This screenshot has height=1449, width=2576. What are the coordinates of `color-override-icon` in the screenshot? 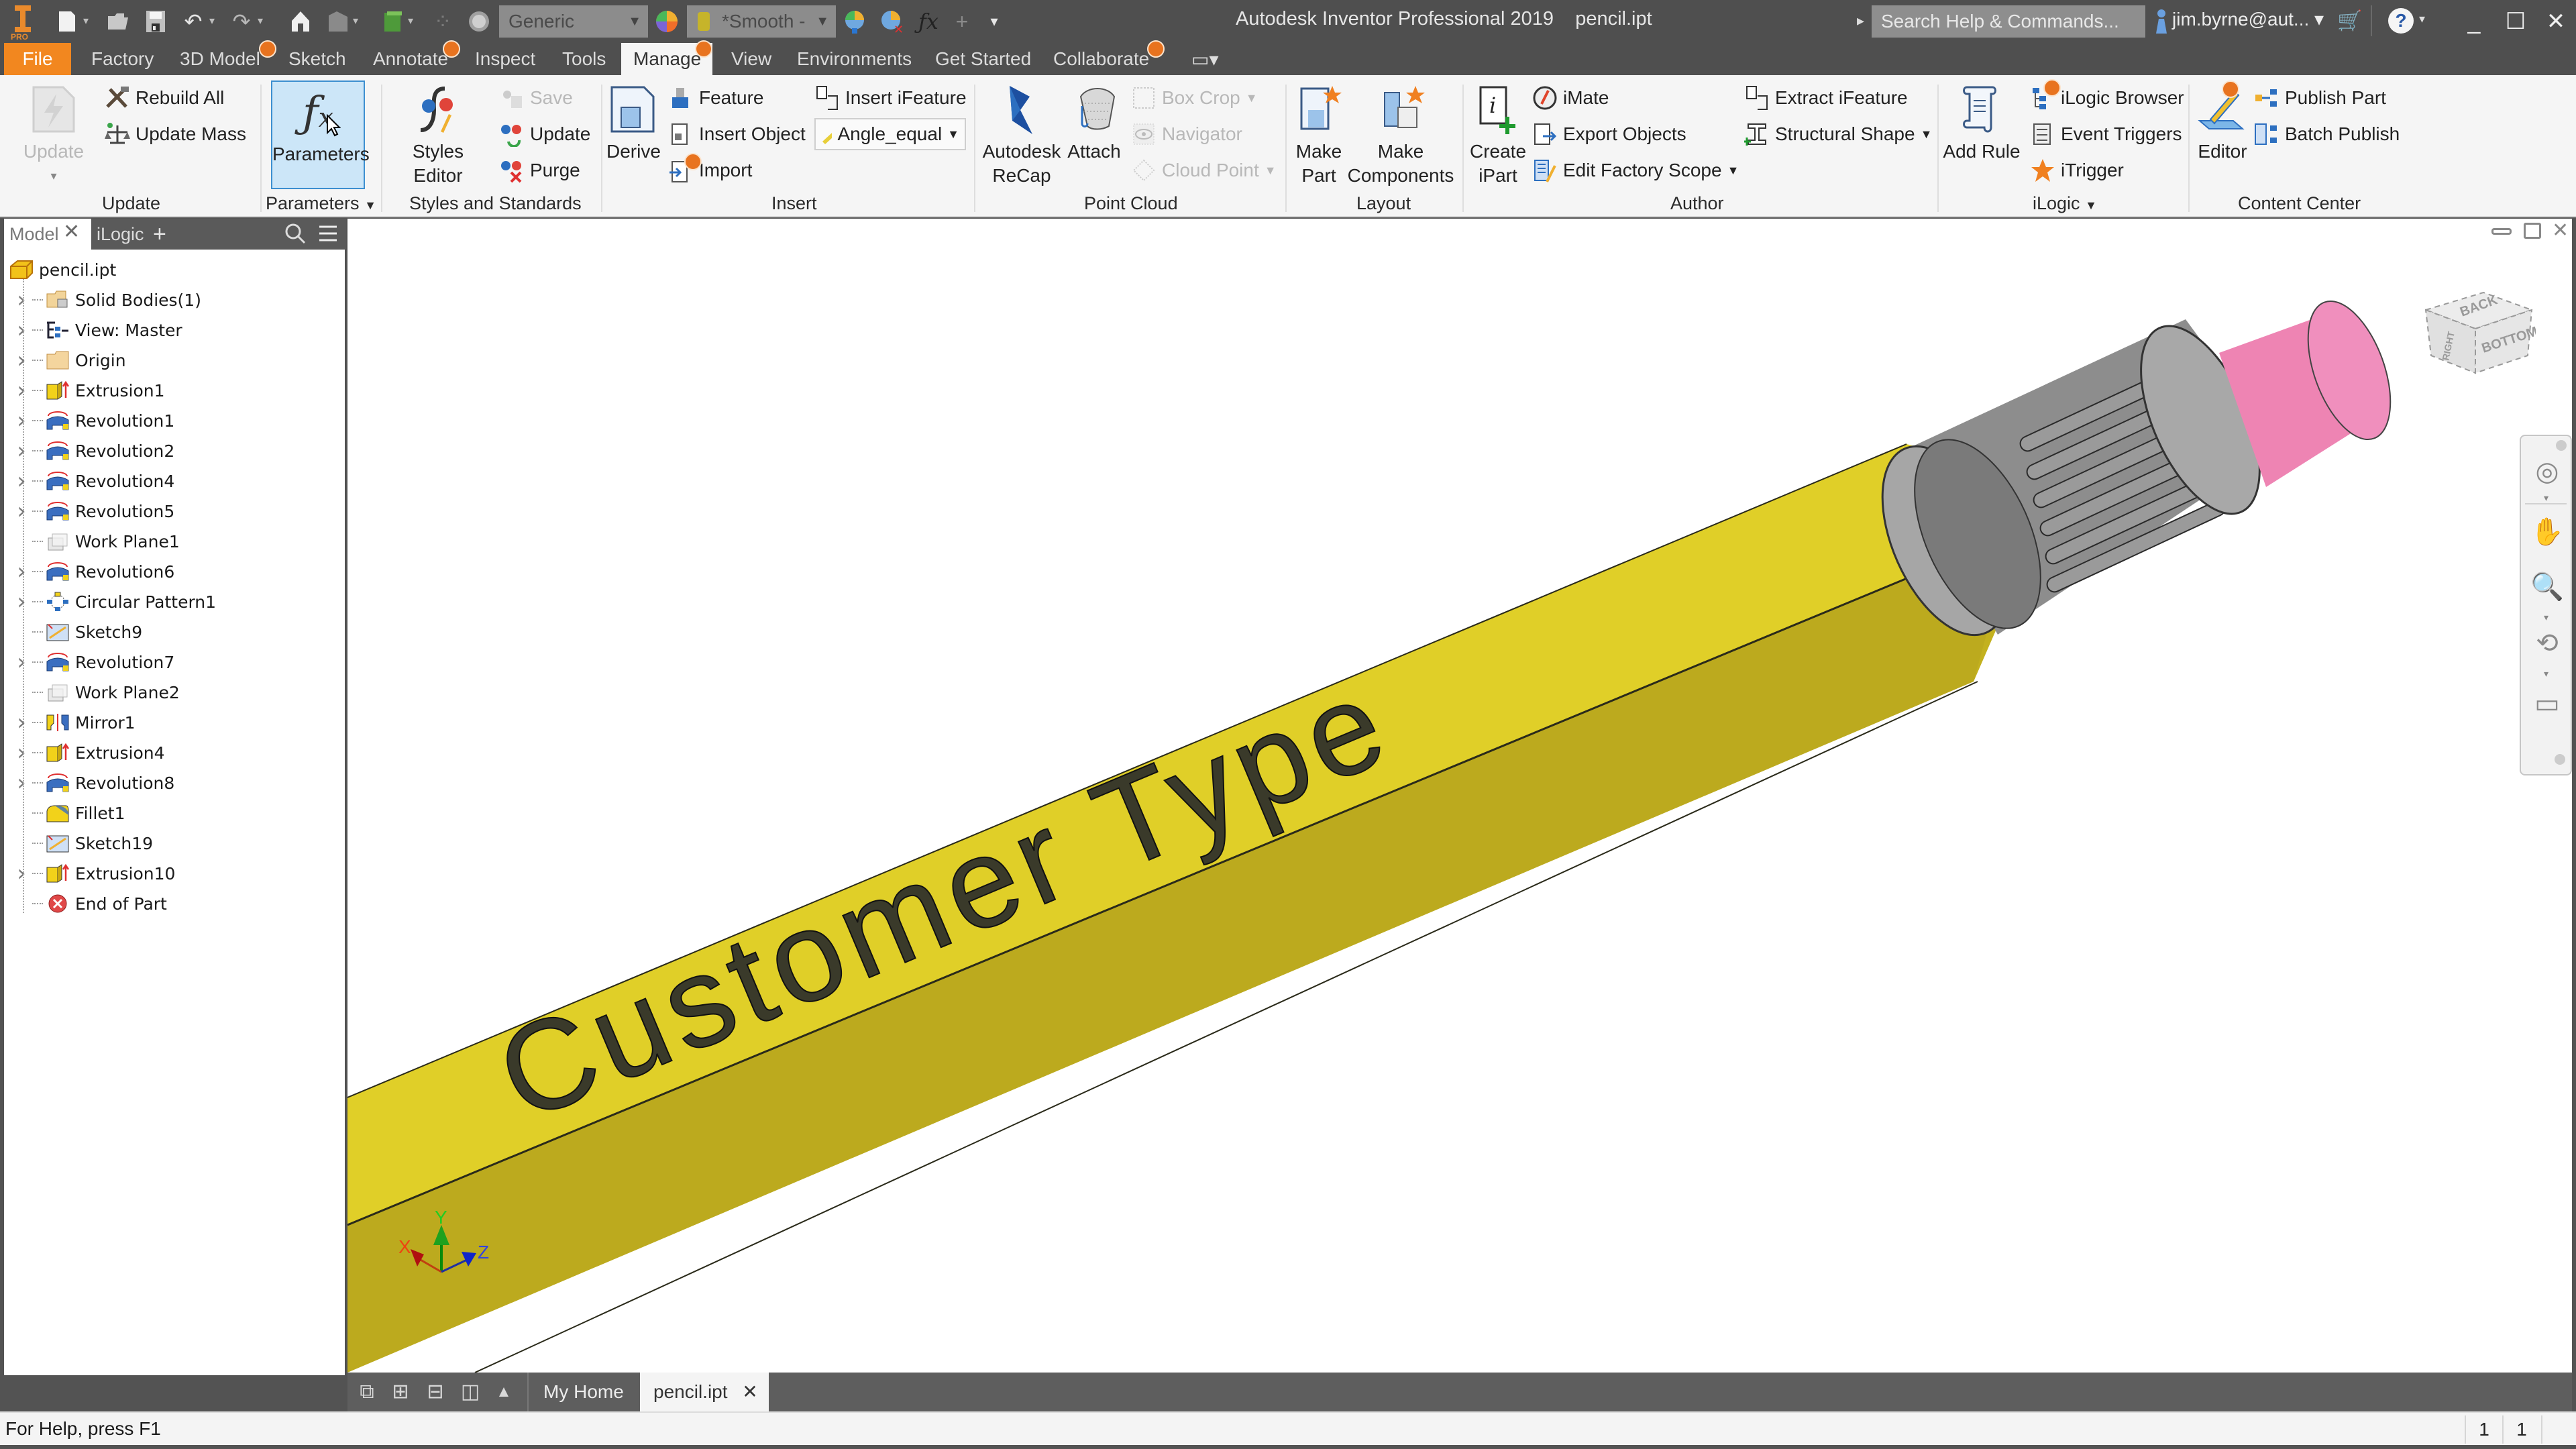 It's located at (479, 21).